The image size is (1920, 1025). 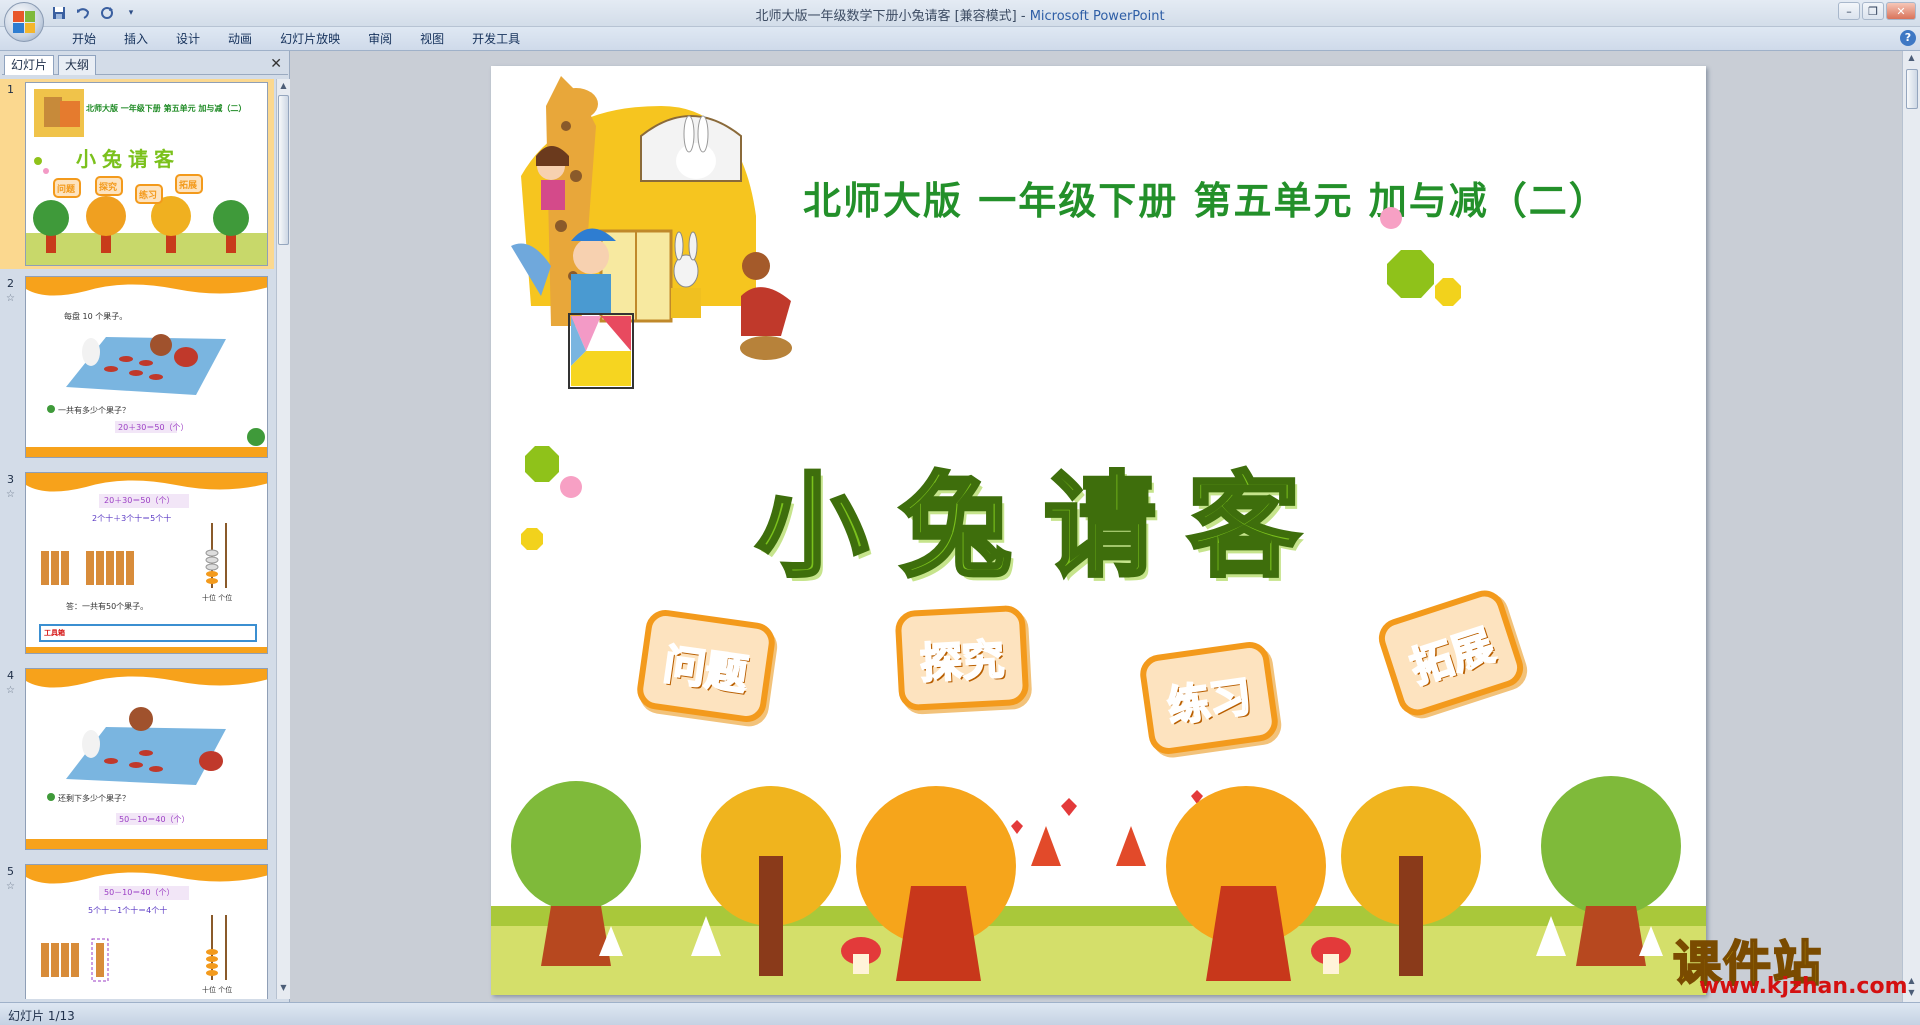 What do you see at coordinates (96, 316) in the screenshot?
I see `thumb-caption: 每盘 10 个果子。` at bounding box center [96, 316].